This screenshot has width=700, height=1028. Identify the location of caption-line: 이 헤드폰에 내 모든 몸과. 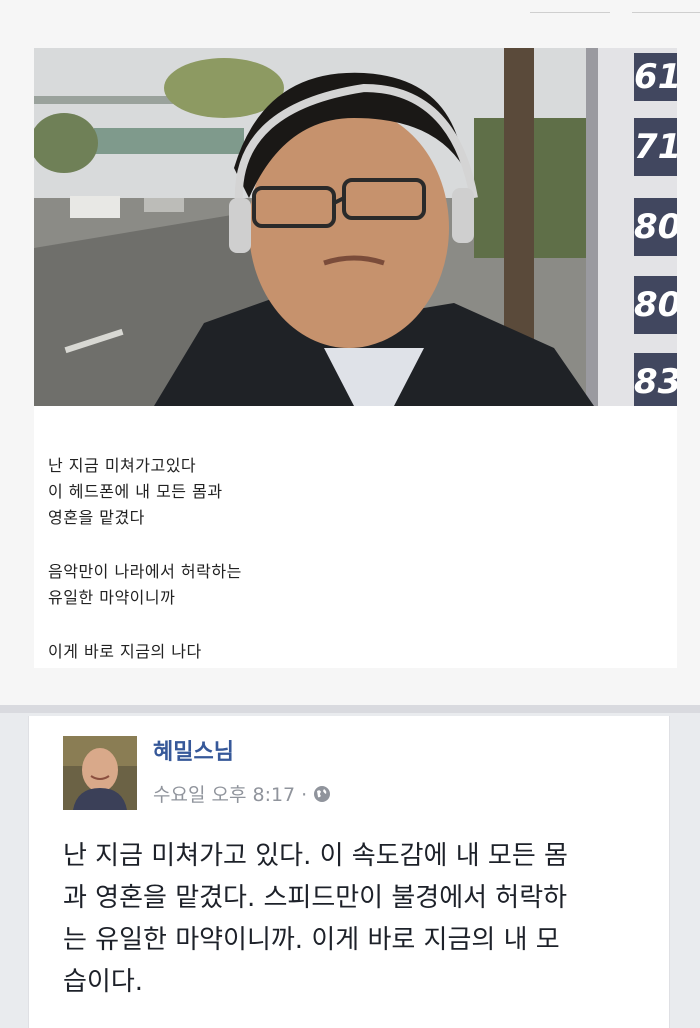
(135, 491).